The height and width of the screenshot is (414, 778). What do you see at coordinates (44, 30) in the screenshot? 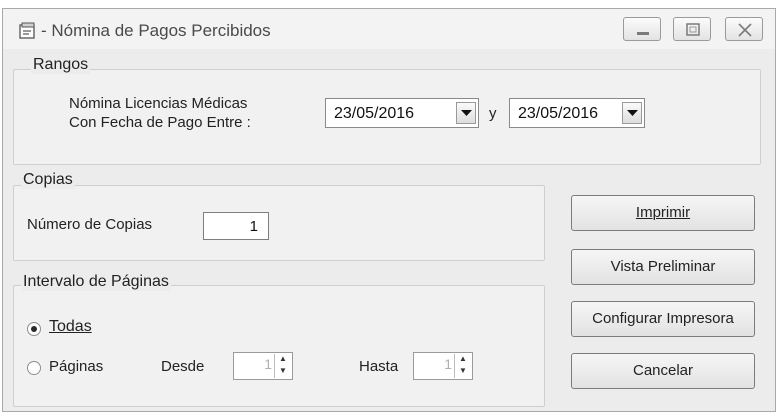
I see `title-prefix: -` at bounding box center [44, 30].